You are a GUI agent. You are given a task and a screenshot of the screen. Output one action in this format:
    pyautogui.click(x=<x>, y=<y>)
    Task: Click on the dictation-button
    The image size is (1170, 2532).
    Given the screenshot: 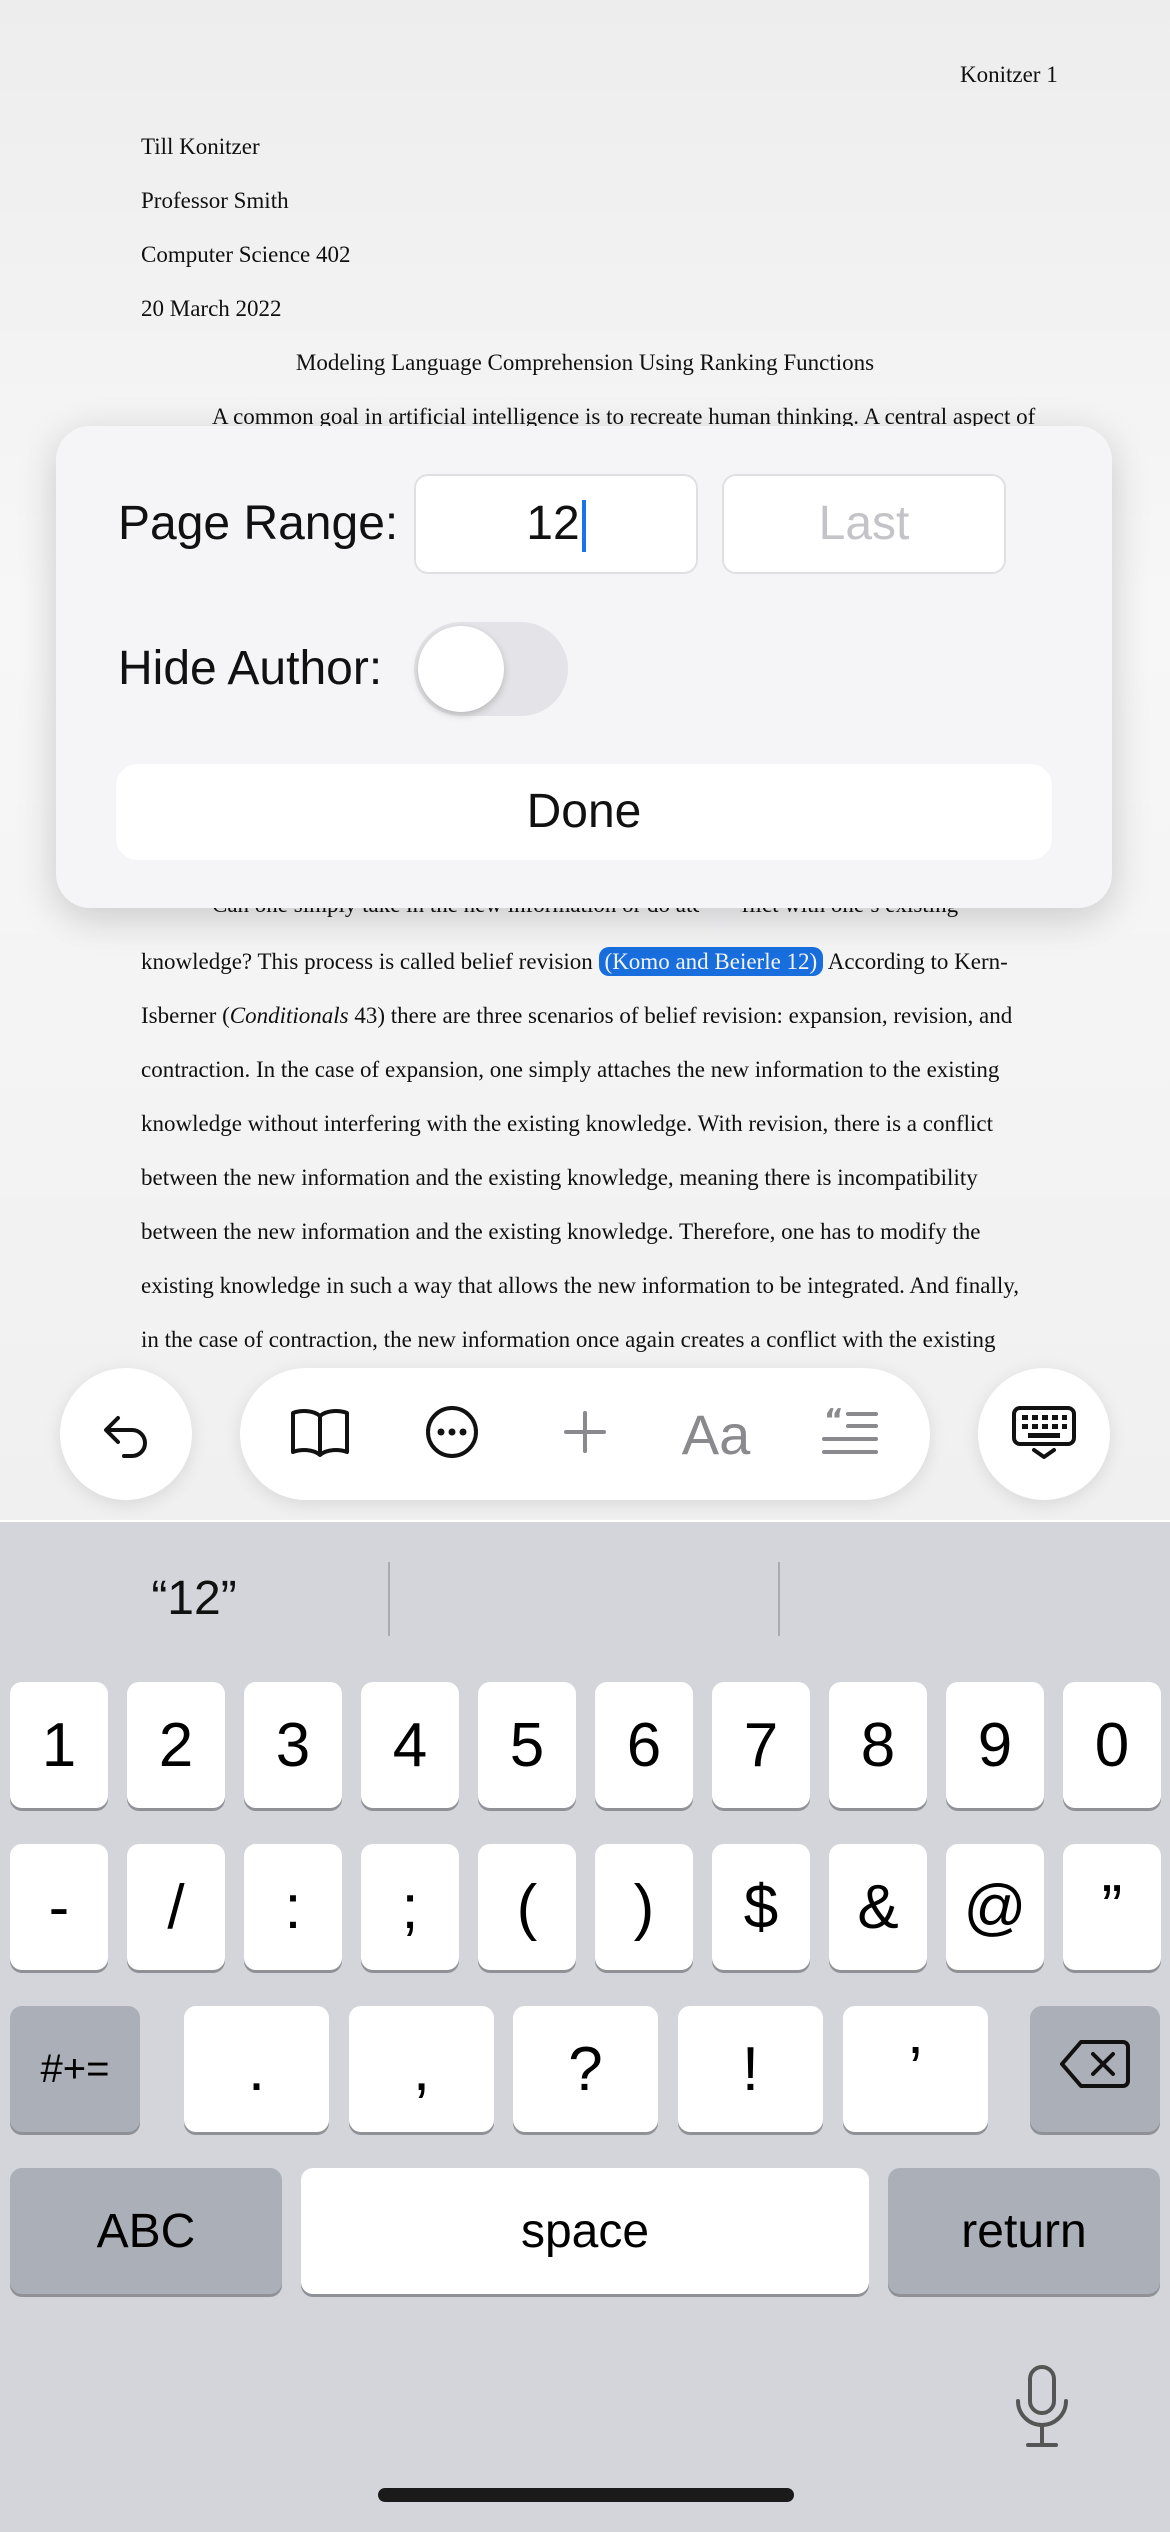 What is the action you would take?
    pyautogui.click(x=1042, y=2410)
    